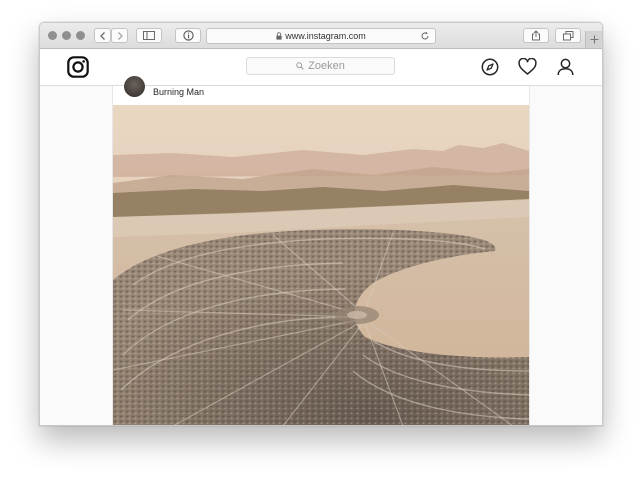  What do you see at coordinates (425, 36) in the screenshot?
I see `reload-icon` at bounding box center [425, 36].